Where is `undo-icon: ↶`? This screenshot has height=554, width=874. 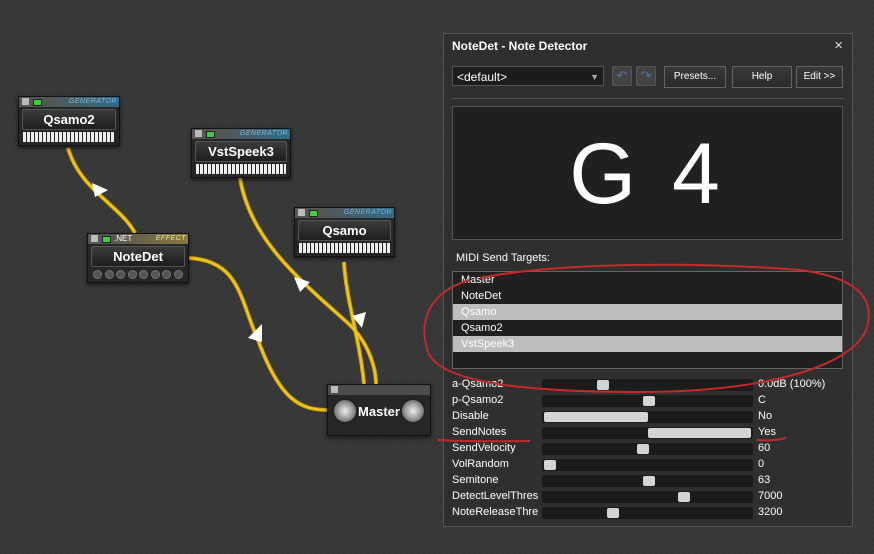
undo-icon: ↶ is located at coordinates (622, 76).